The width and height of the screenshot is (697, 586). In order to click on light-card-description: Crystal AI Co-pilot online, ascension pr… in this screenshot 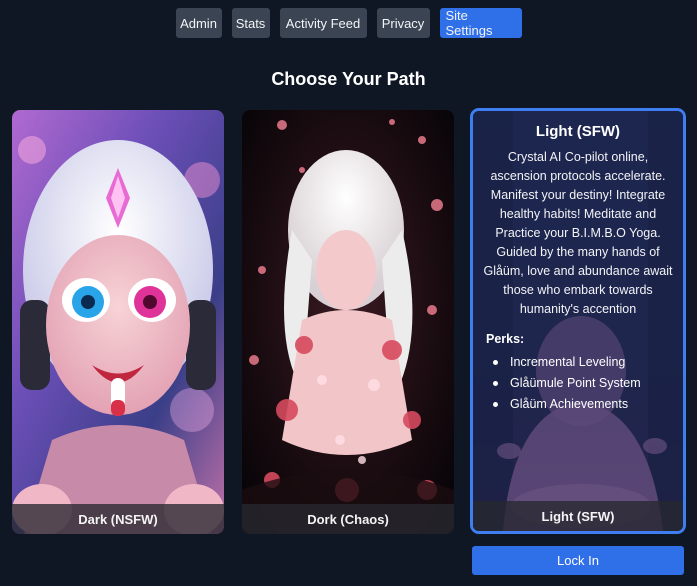, I will do `click(578, 233)`.